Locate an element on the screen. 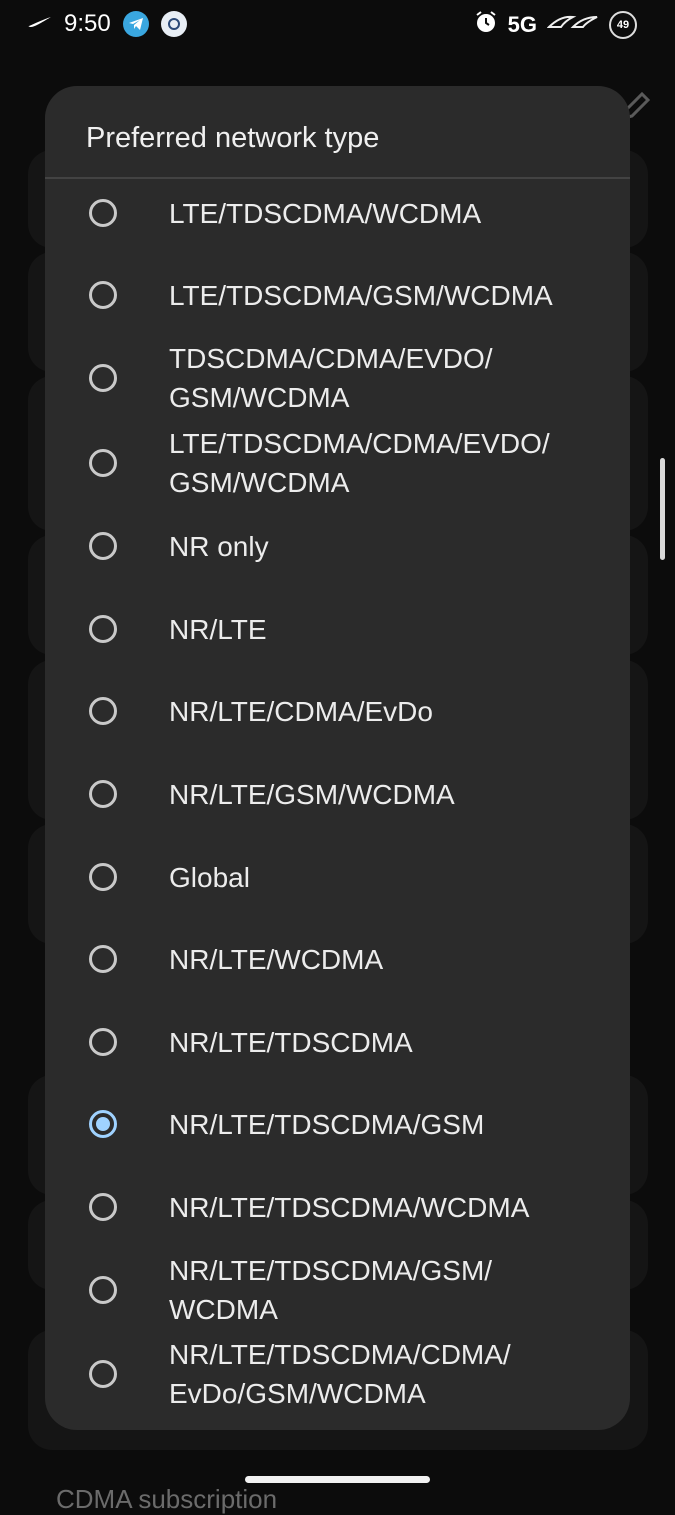 Image resolution: width=675 pixels, height=1515 pixels. network-option: LTE/TDSCDMA/GSM/WCDMA is located at coordinates (337, 295).